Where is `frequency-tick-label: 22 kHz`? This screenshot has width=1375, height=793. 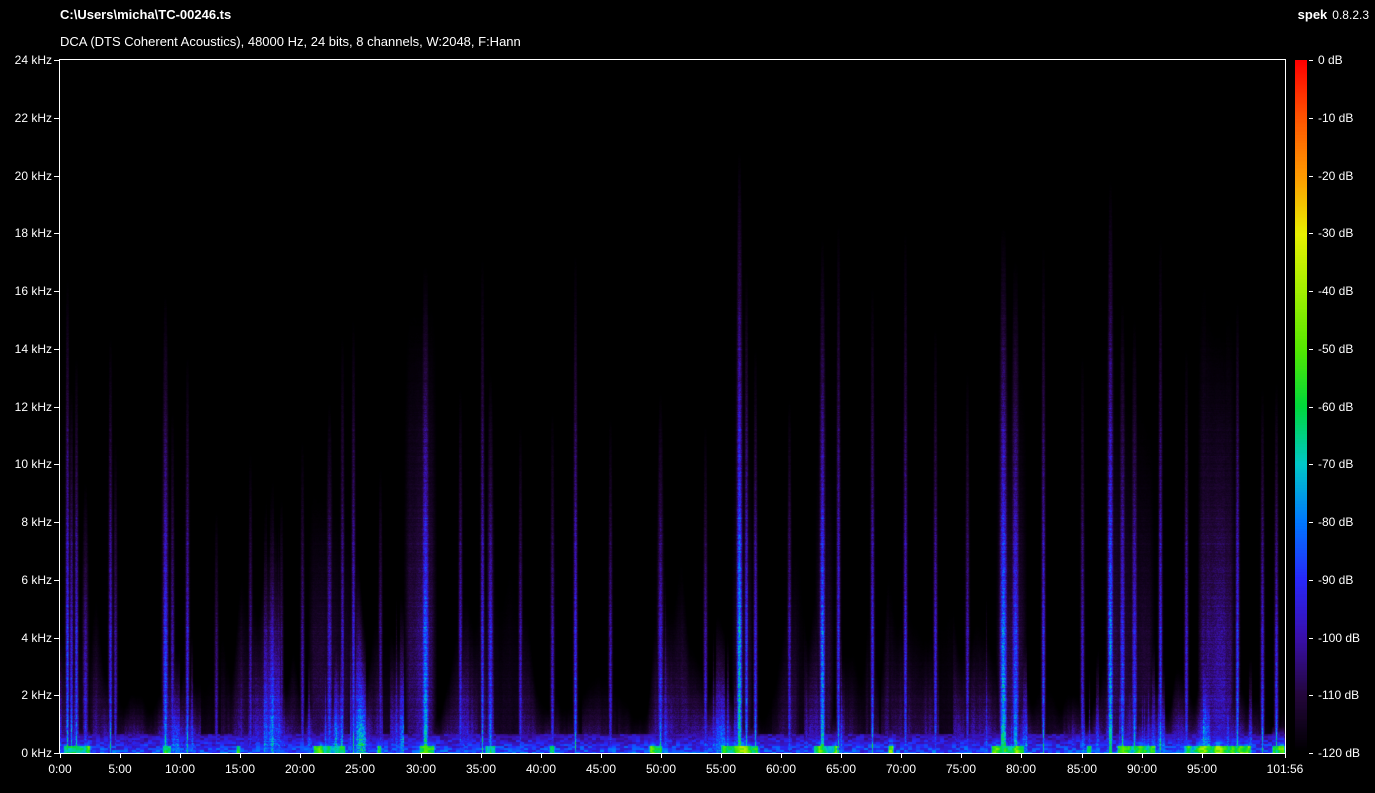 frequency-tick-label: 22 kHz is located at coordinates (33, 118).